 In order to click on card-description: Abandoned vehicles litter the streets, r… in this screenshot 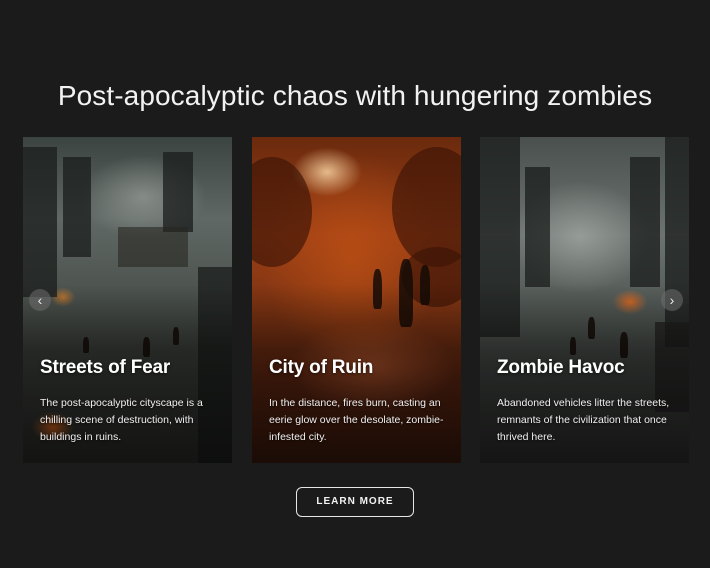, I will do `click(583, 420)`.